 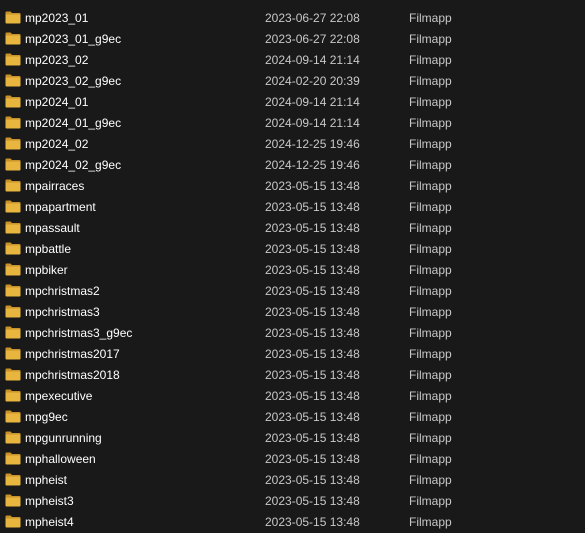 I want to click on file-row: mpbattle 2023-05-15 13:48 Filmapp, so click(x=292, y=249).